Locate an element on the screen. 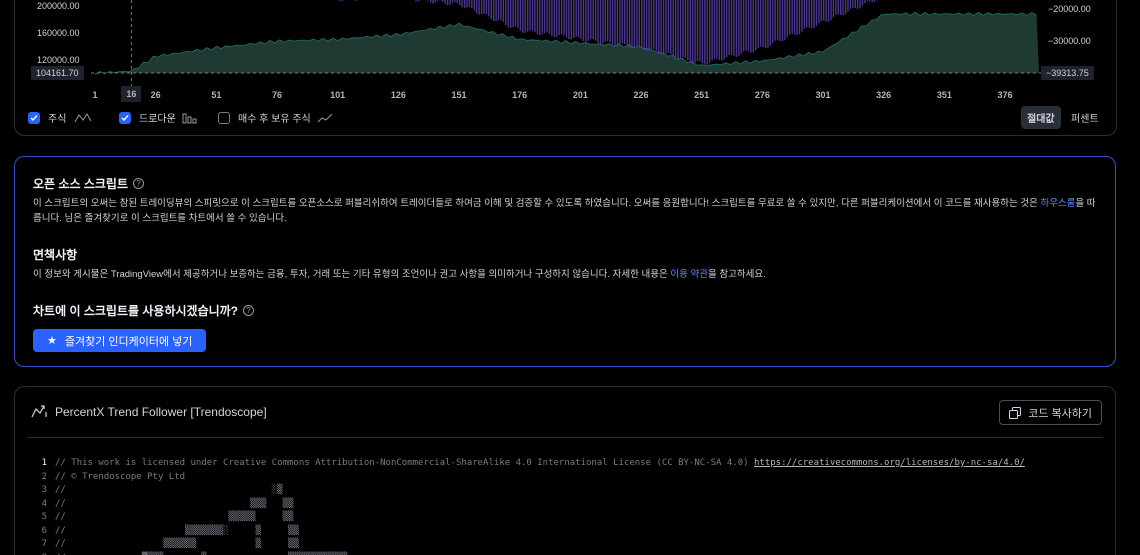 The image size is (1140, 555). code-comment: // ▒▒▒▒▒▒ ▒ ▒▒ is located at coordinates (177, 544).